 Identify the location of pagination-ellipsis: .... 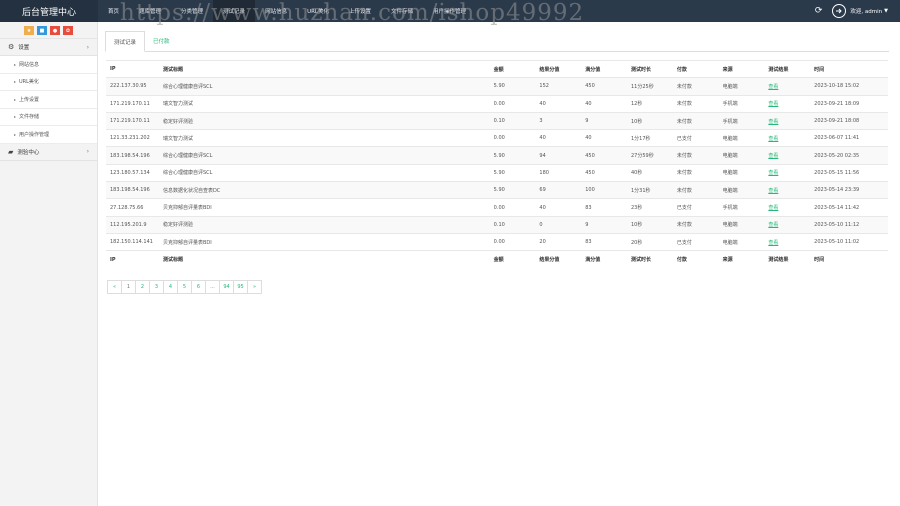
(212, 287).